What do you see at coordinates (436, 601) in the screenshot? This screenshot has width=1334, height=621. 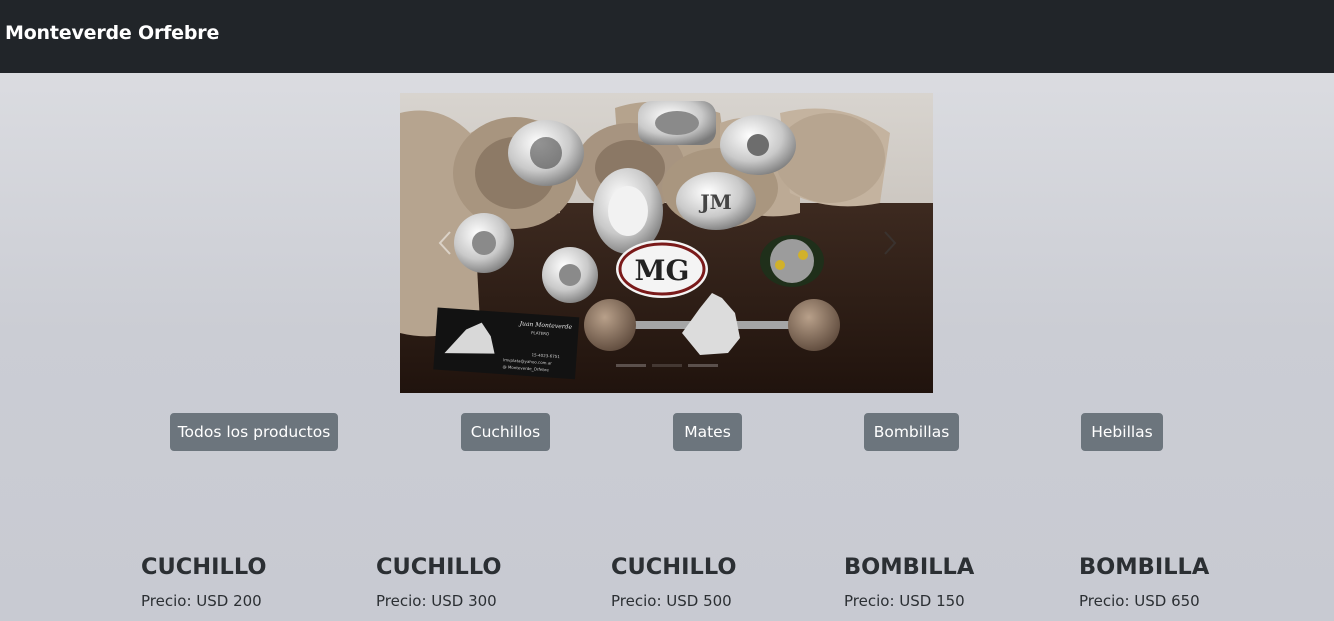 I see `product-price: Precio: USD 300` at bounding box center [436, 601].